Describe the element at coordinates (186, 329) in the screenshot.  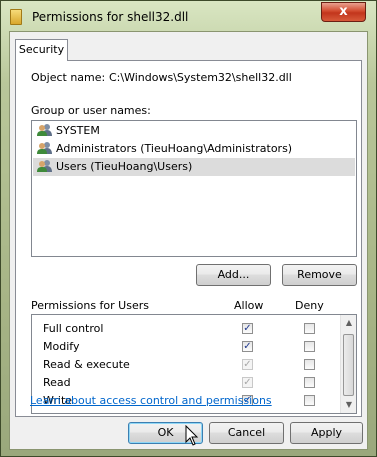
I see `permission-row: Full control ✓` at that location.